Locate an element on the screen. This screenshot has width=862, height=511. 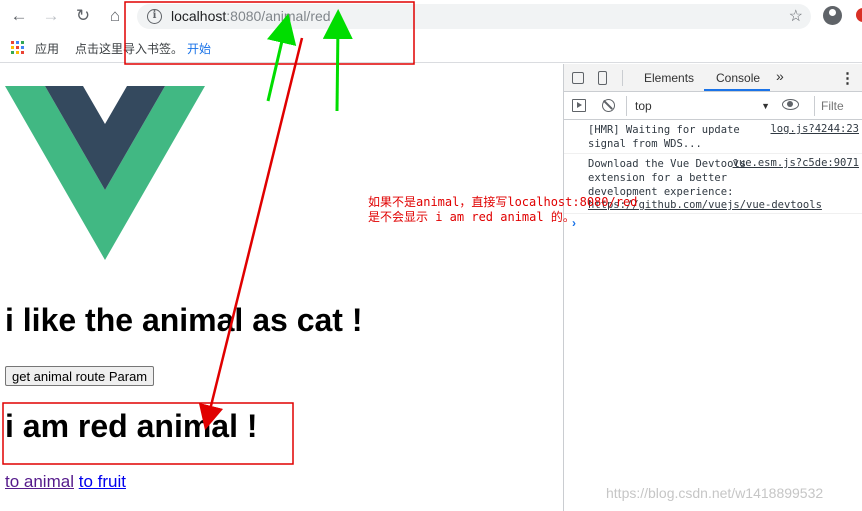
router-links: to animal to fruit is located at coordinates (65, 482).